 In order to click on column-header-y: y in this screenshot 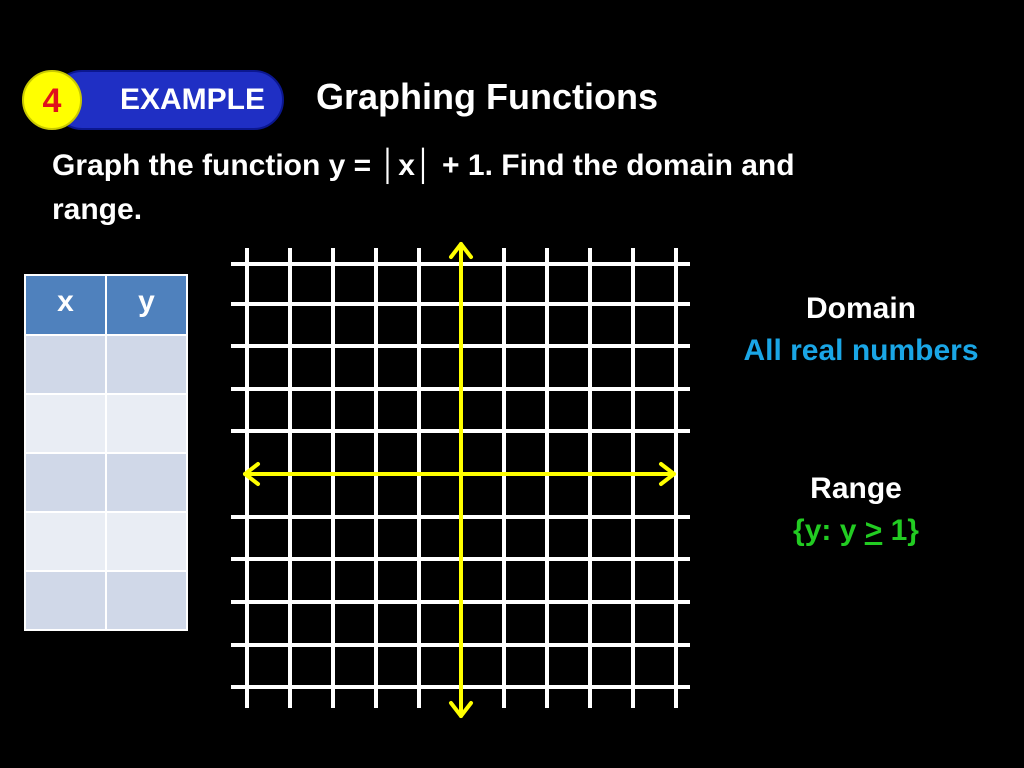, I will do `click(146, 305)`.